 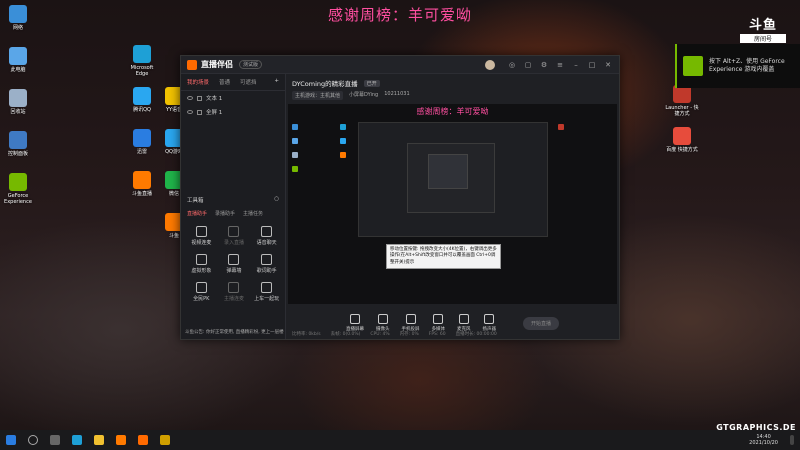 What do you see at coordinates (682, 101) in the screenshot?
I see `desktop-icon: Launcher - 快捷方式` at bounding box center [682, 101].